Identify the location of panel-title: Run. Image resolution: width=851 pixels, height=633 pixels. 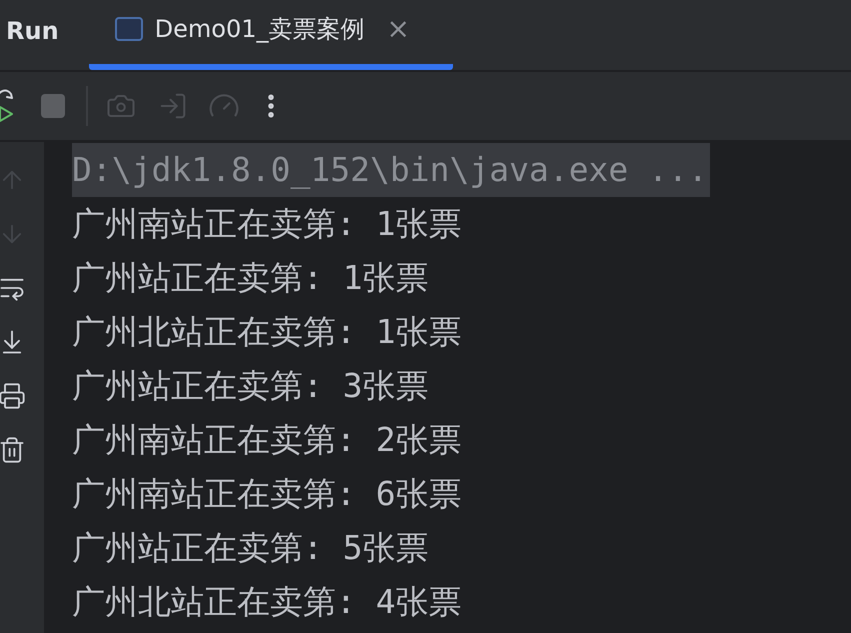
(32, 31).